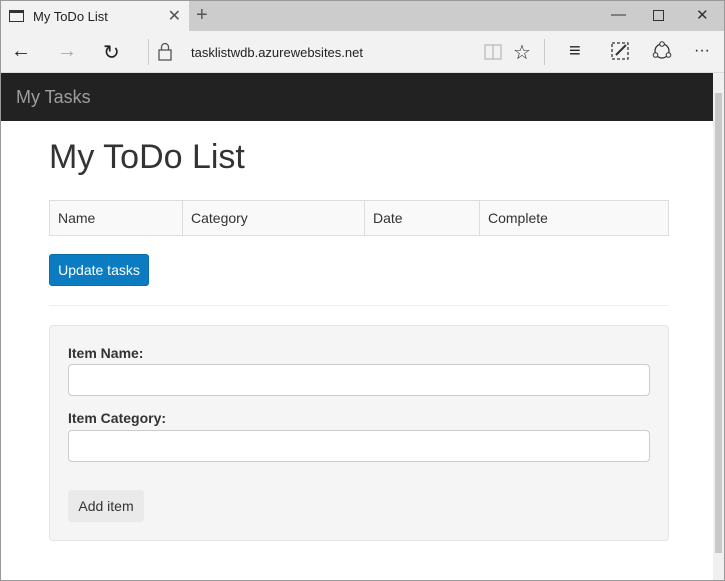  Describe the element at coordinates (574, 218) in the screenshot. I see `column-header-complete: Complete` at that location.